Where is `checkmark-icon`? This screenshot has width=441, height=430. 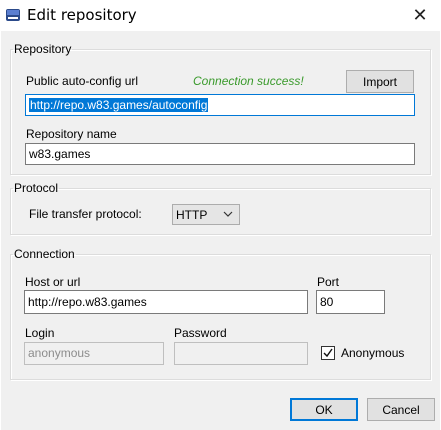 checkmark-icon is located at coordinates (328, 353).